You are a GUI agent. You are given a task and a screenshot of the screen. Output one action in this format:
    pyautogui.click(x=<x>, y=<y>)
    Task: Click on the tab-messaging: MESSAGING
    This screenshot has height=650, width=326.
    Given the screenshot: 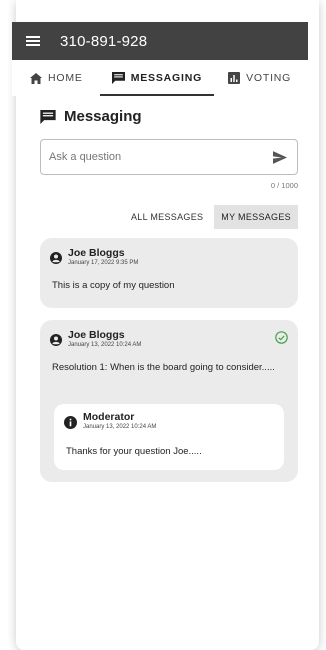 What is the action you would take?
    pyautogui.click(x=157, y=78)
    